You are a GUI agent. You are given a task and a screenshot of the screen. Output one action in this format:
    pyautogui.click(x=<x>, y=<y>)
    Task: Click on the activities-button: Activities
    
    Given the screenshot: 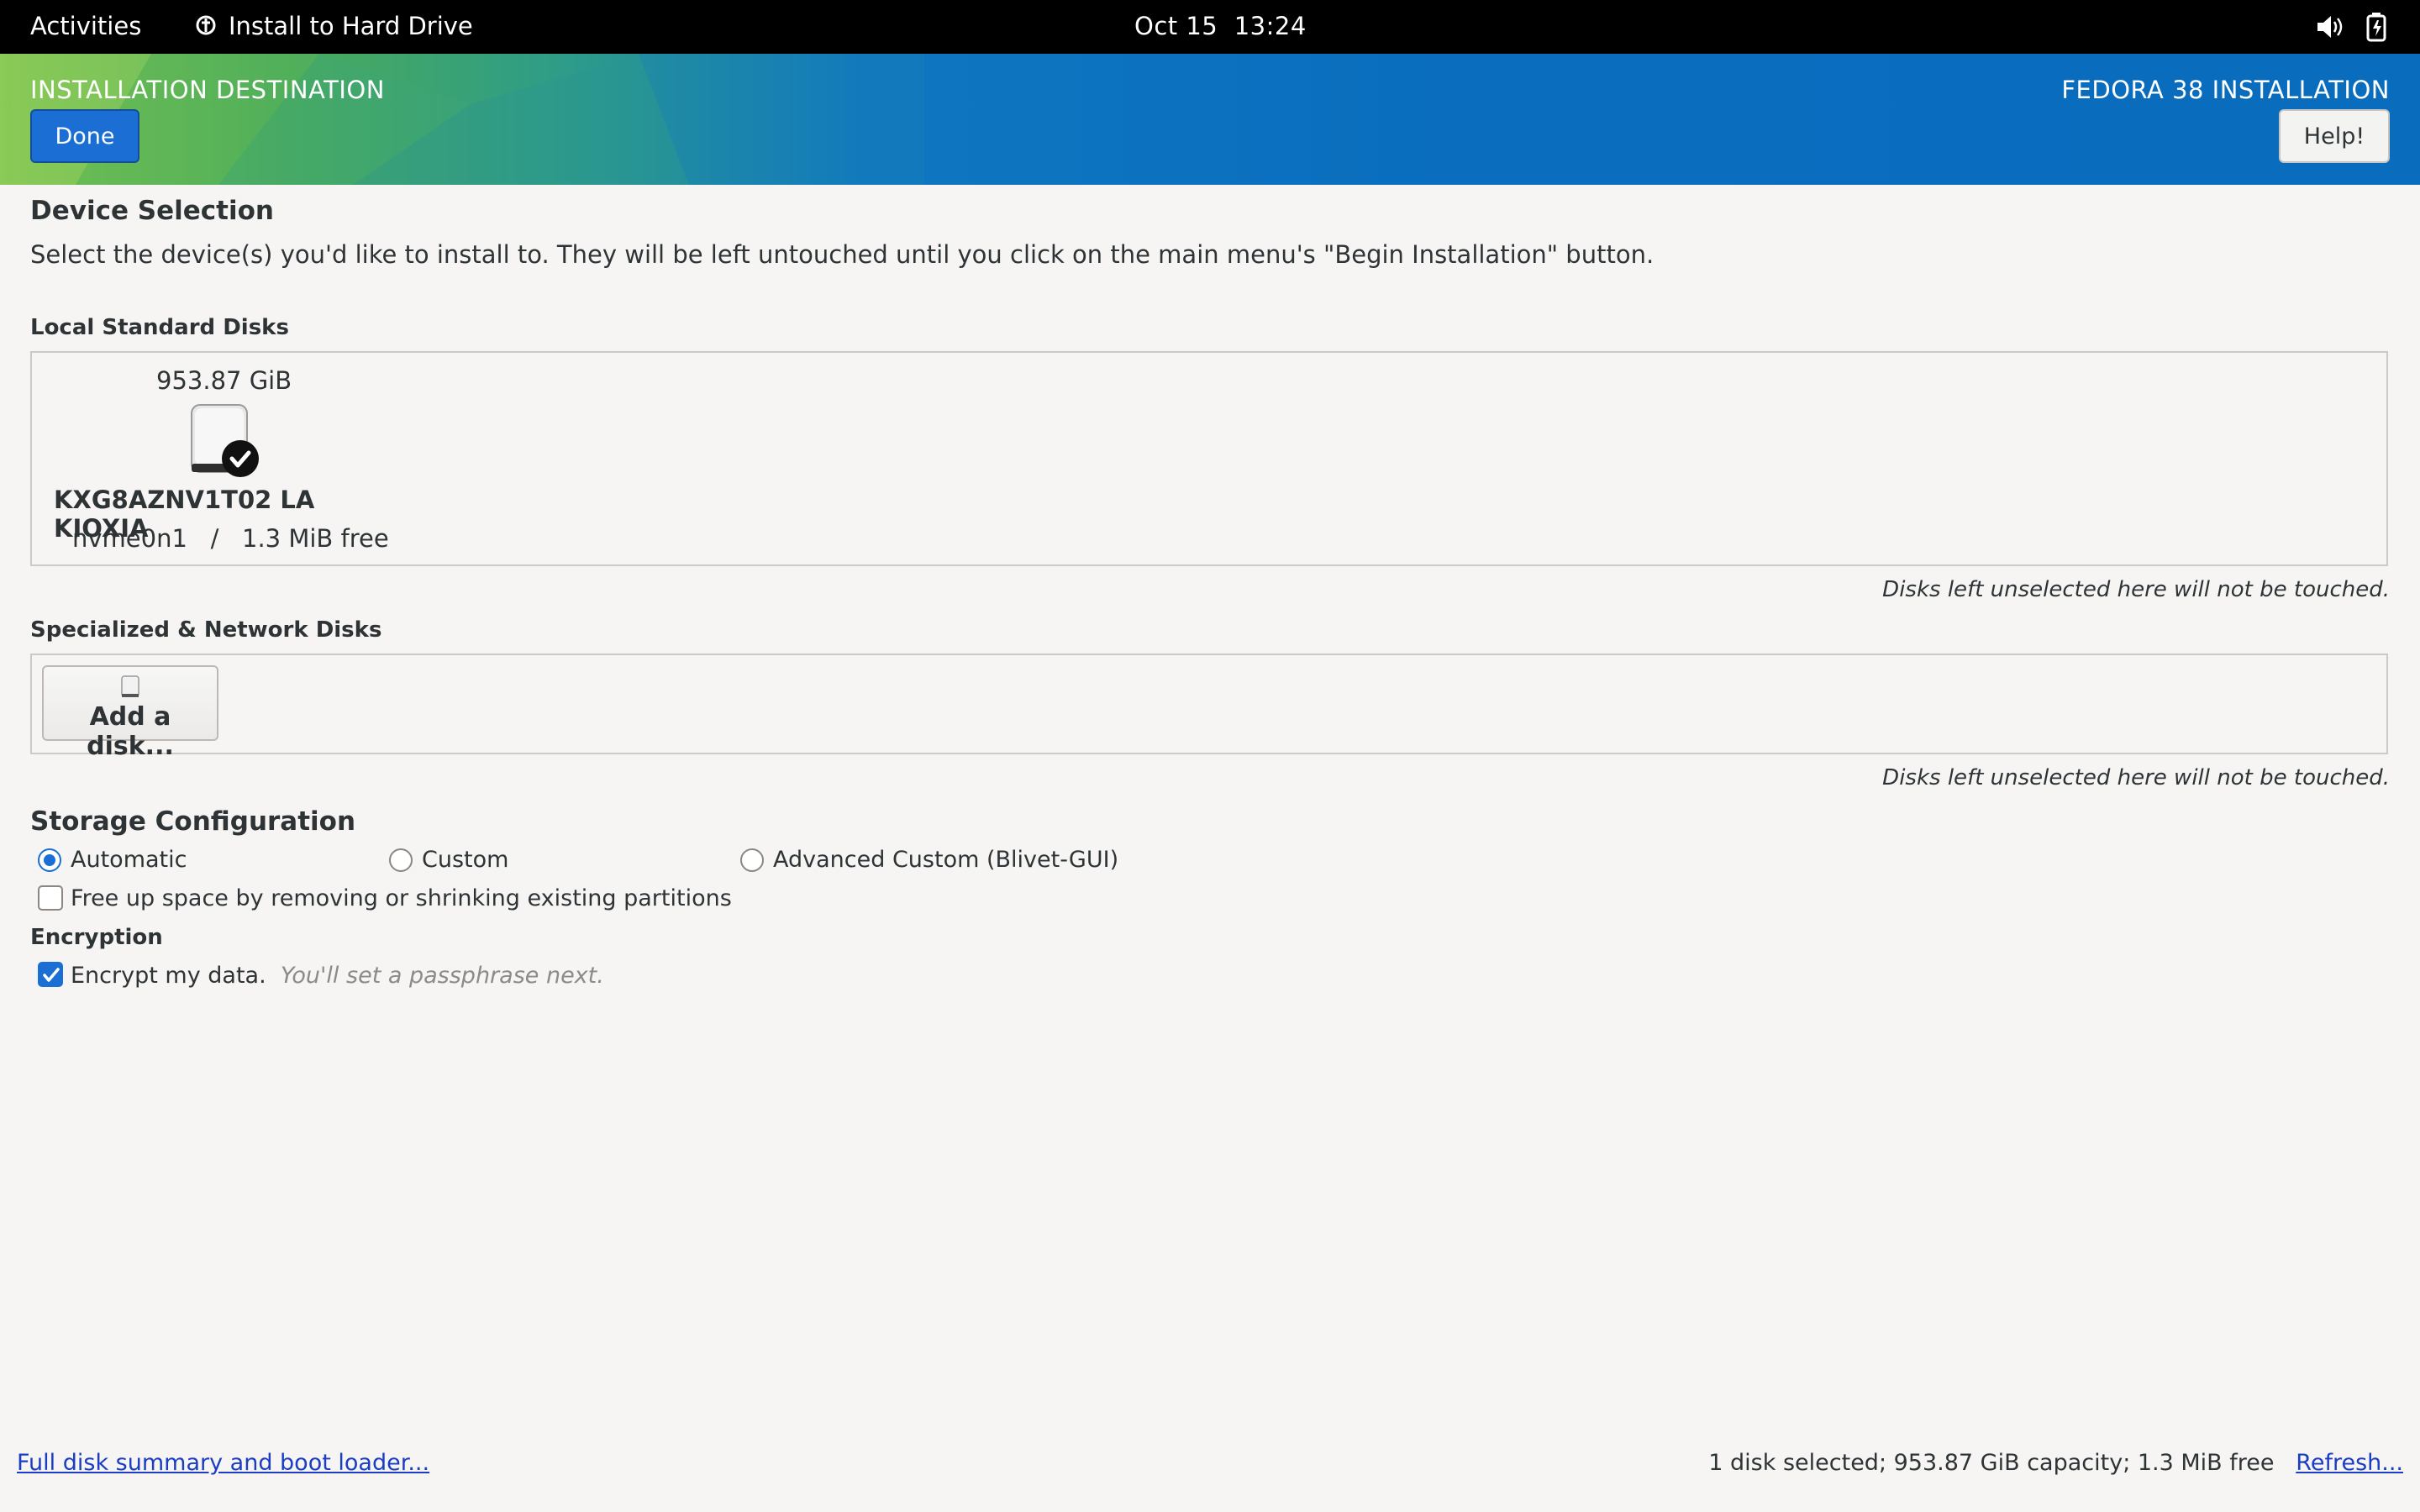 What is the action you would take?
    pyautogui.click(x=85, y=26)
    